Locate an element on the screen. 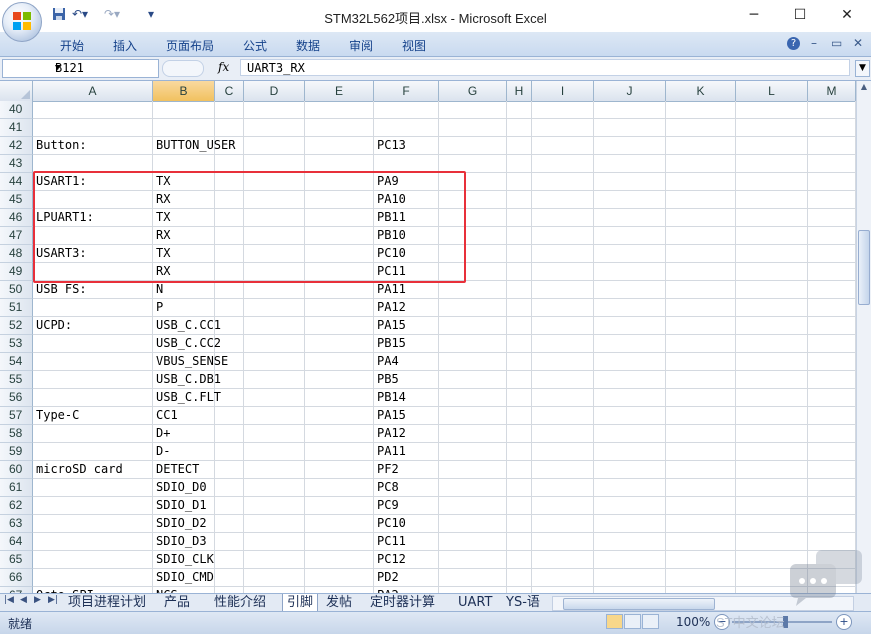 Image resolution: width=871 pixels, height=634 pixels. chevron-down-icon: ▼ is located at coordinates (105, 68).